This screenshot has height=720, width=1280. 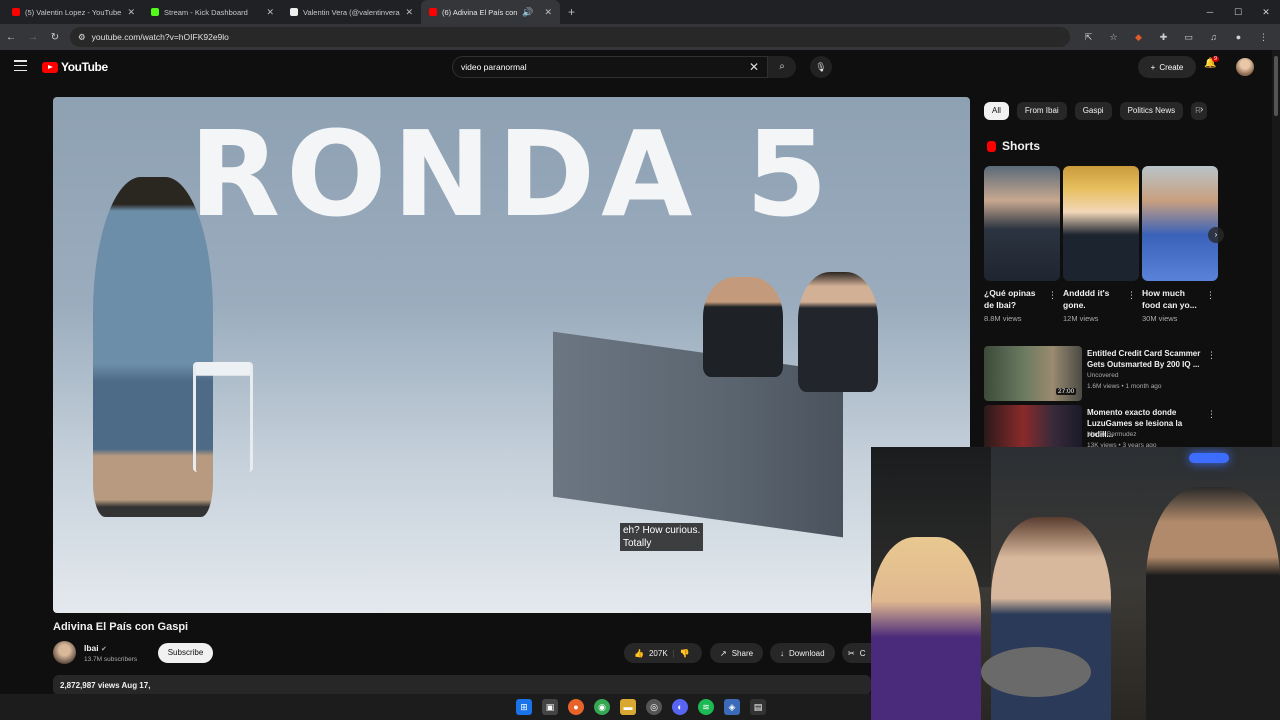 I want to click on menu-icon, so click(x=20, y=65).